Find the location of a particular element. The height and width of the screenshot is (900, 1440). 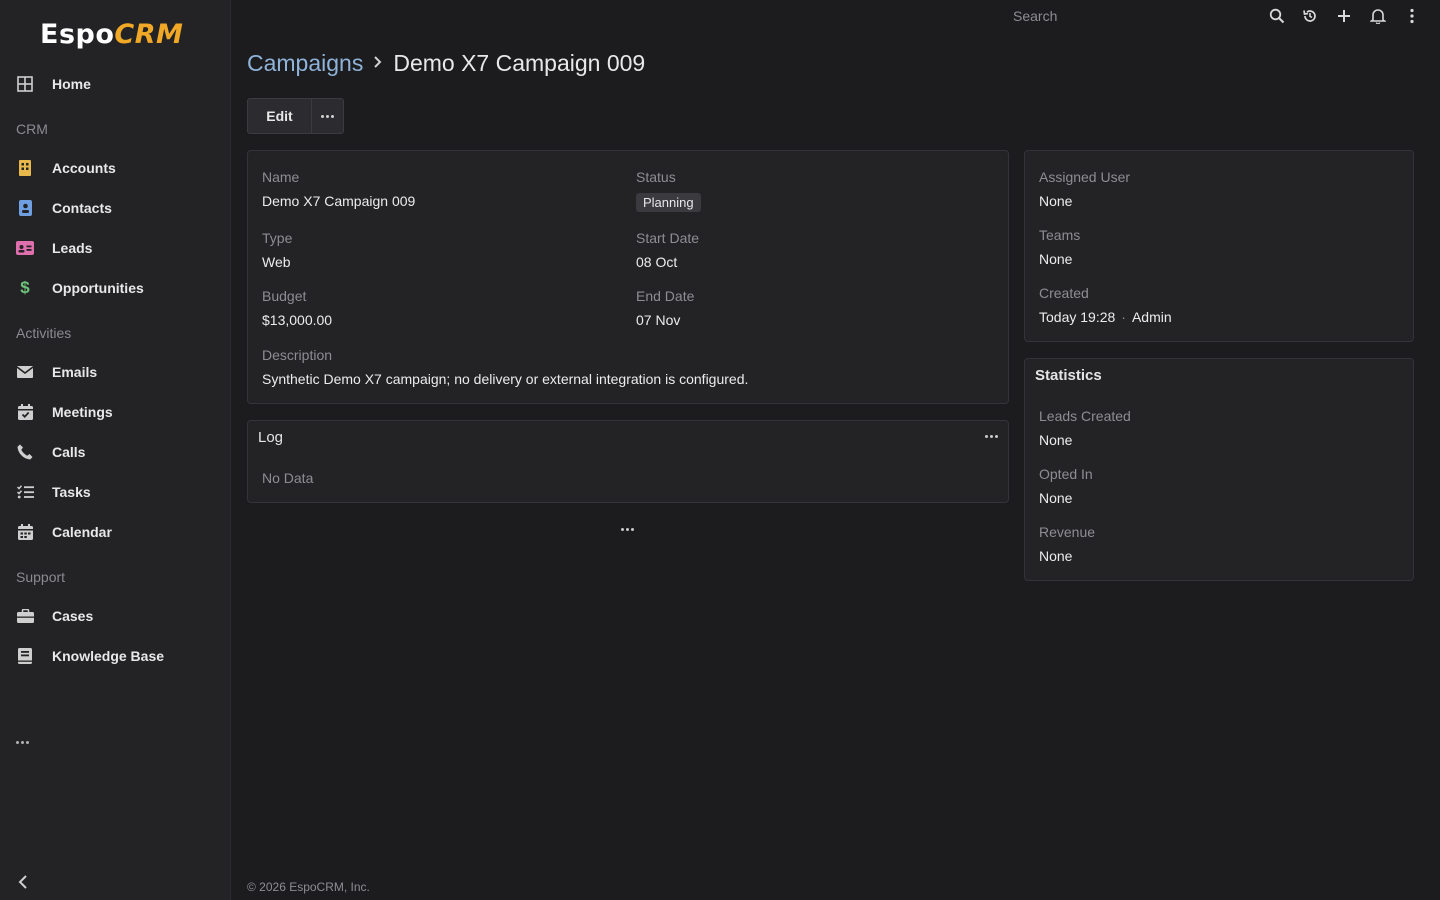

search-input: Search is located at coordinates (1035, 16).